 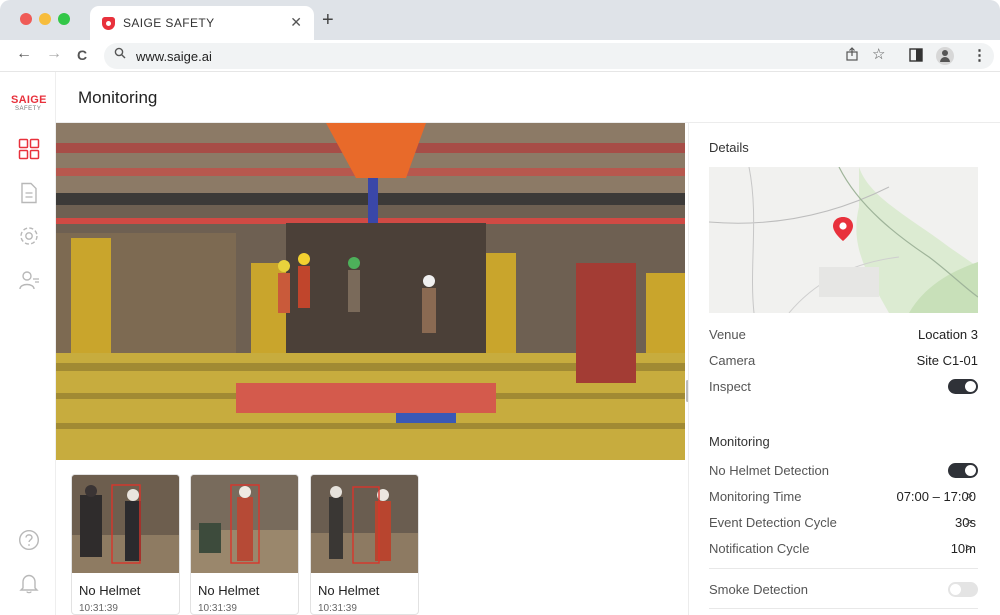 What do you see at coordinates (758, 589) in the screenshot?
I see `smoke-detection-label: Smoke Detection` at bounding box center [758, 589].